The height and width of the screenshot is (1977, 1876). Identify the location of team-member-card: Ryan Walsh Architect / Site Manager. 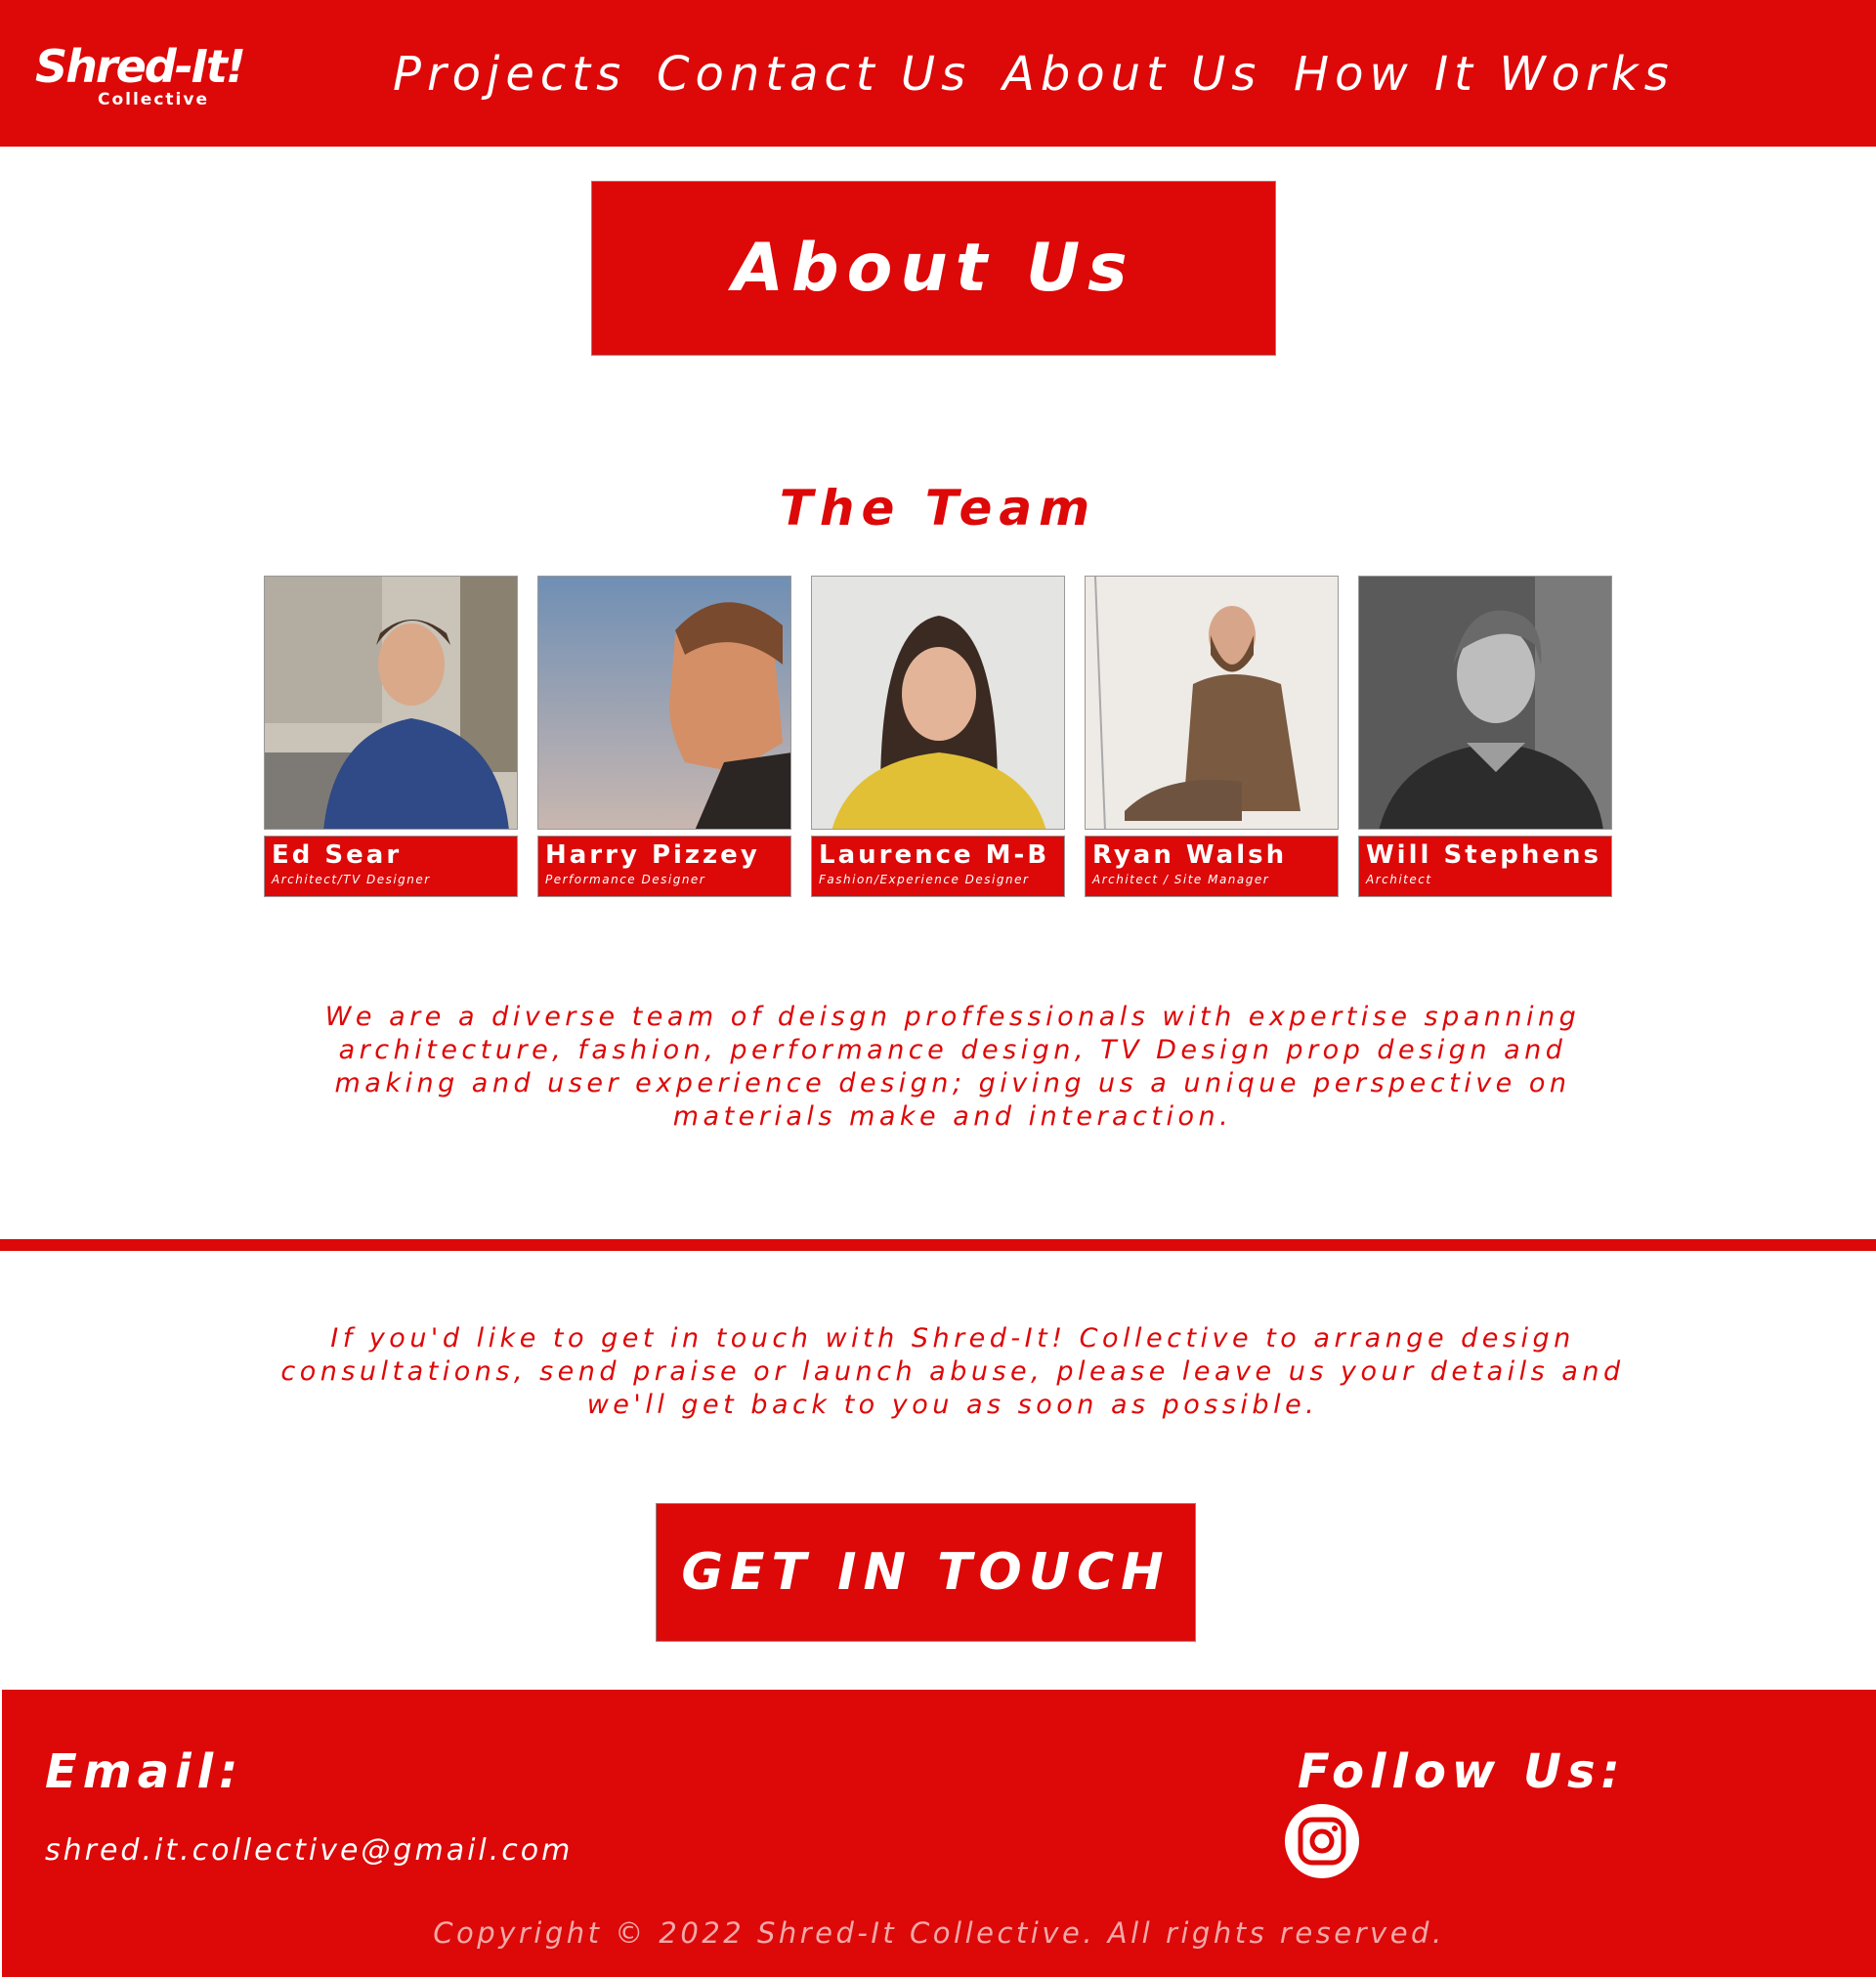
(1212, 736).